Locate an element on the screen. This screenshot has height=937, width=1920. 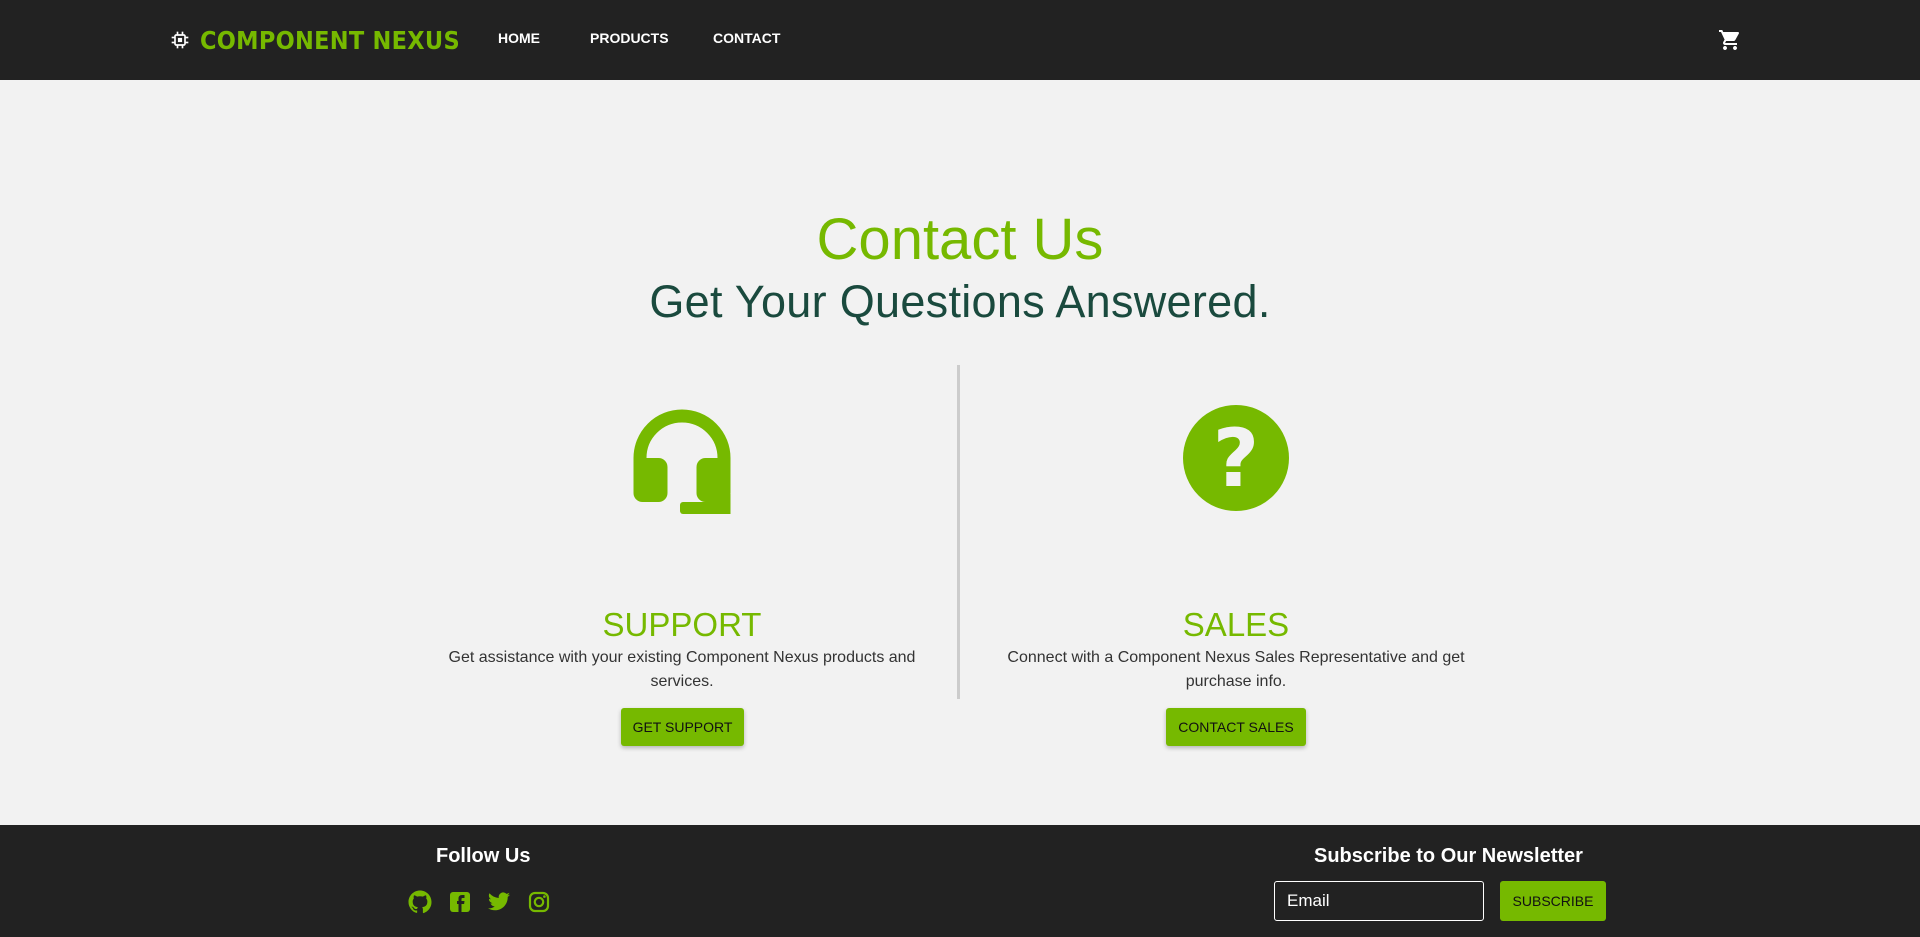
brand-name: COMPONENT NEXUS is located at coordinates (330, 40).